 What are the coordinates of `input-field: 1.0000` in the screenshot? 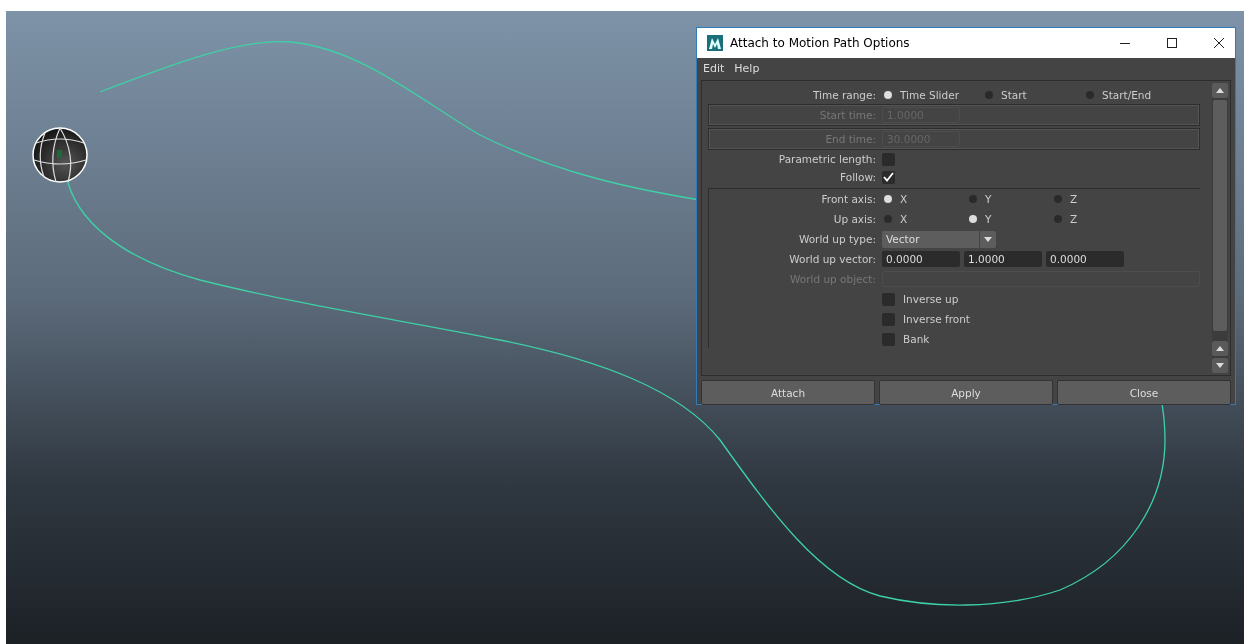 It's located at (1003, 259).